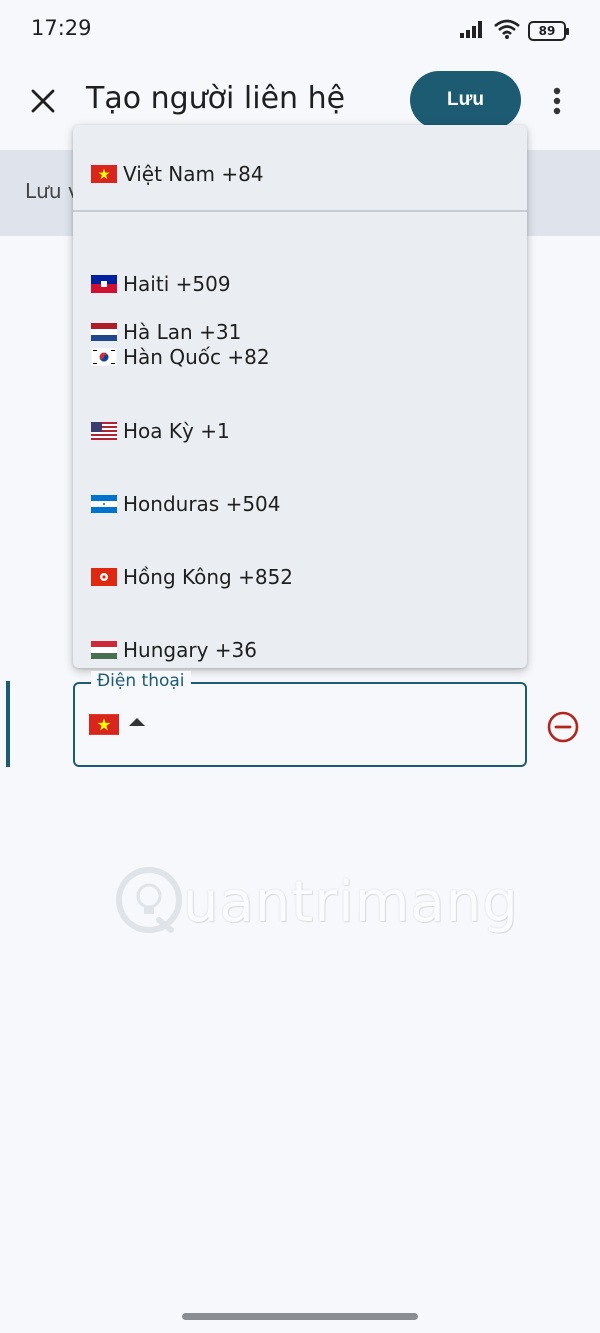 This screenshot has height=1333, width=600. I want to click on remove-circle-icon, so click(563, 727).